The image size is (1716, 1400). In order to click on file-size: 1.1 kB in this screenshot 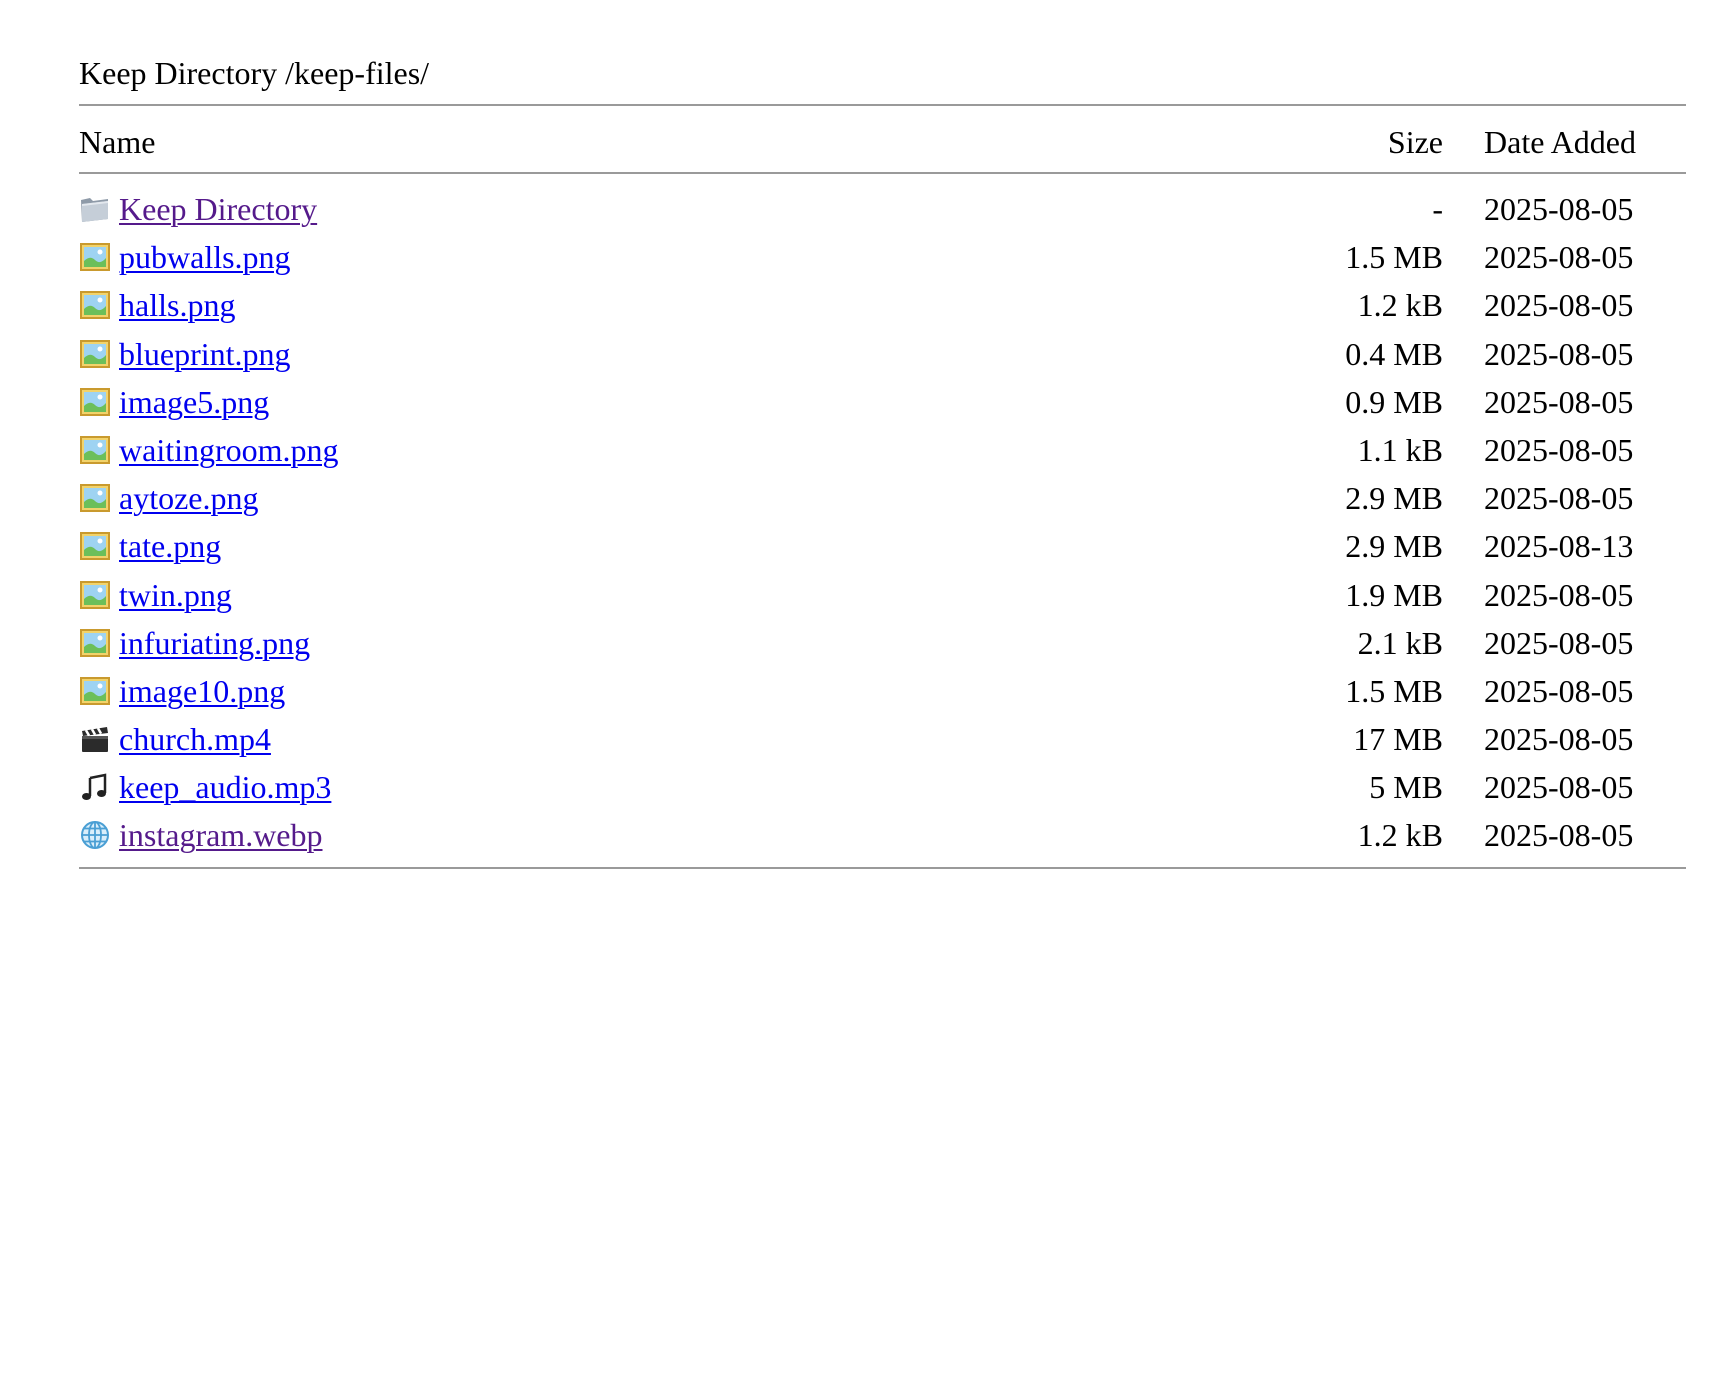, I will do `click(1400, 449)`.